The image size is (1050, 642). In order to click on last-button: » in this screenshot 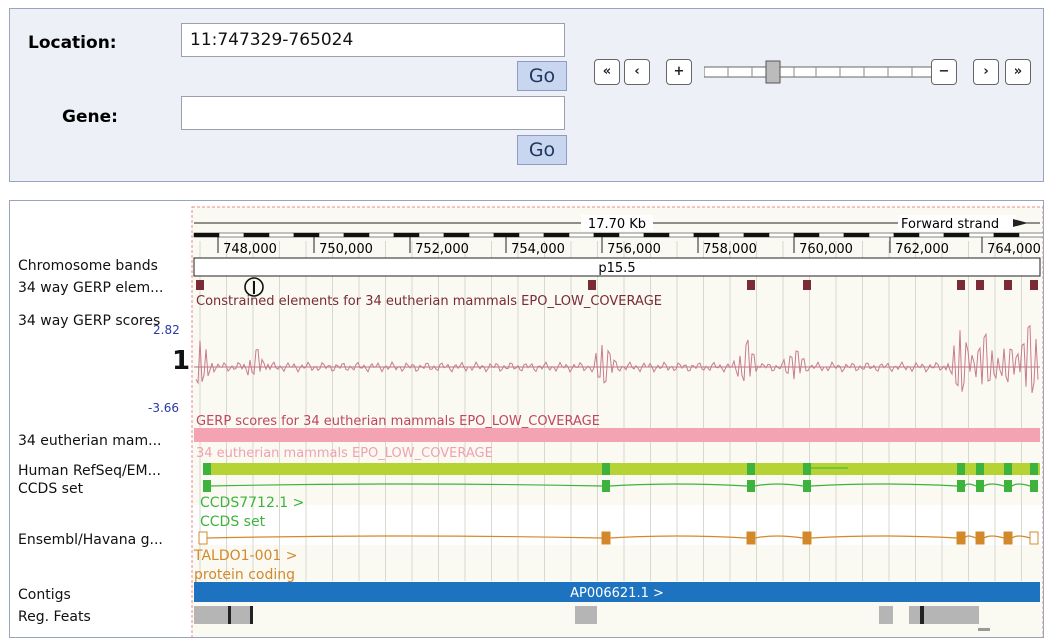, I will do `click(1018, 72)`.